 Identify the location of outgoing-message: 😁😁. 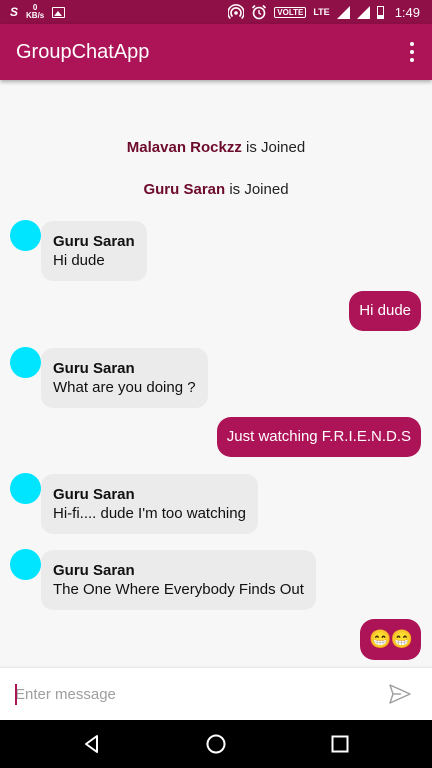
(390, 639).